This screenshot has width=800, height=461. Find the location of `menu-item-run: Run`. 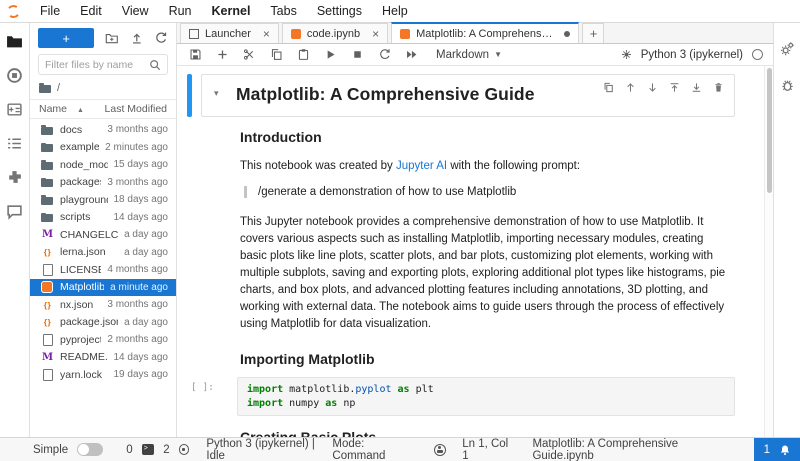

menu-item-run: Run is located at coordinates (180, 11).